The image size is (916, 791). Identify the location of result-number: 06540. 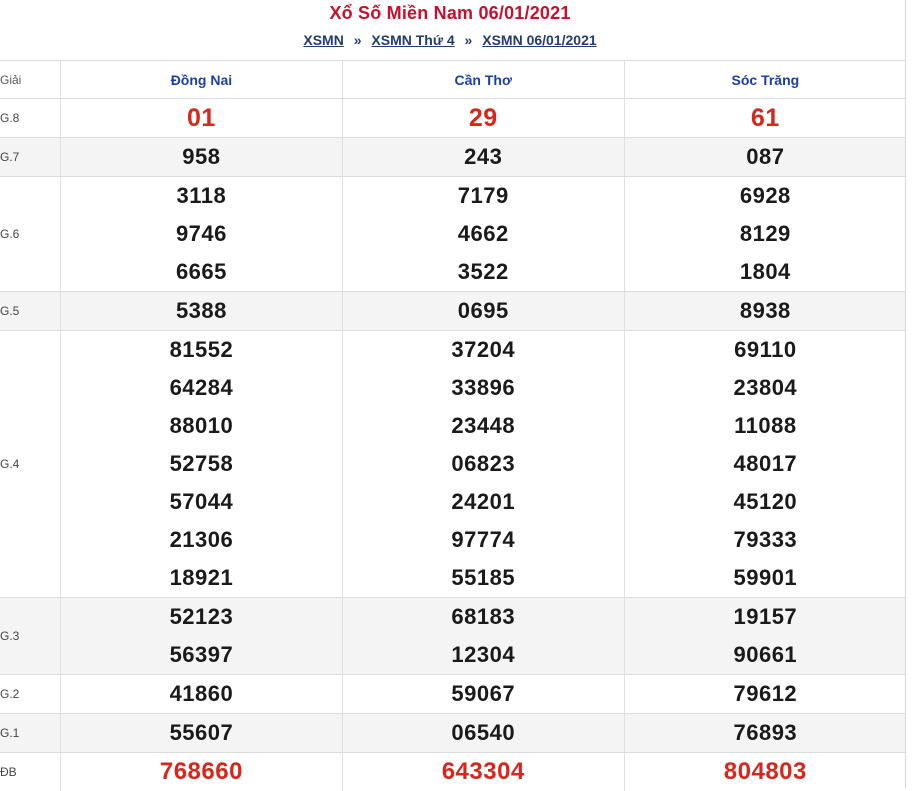
(483, 733).